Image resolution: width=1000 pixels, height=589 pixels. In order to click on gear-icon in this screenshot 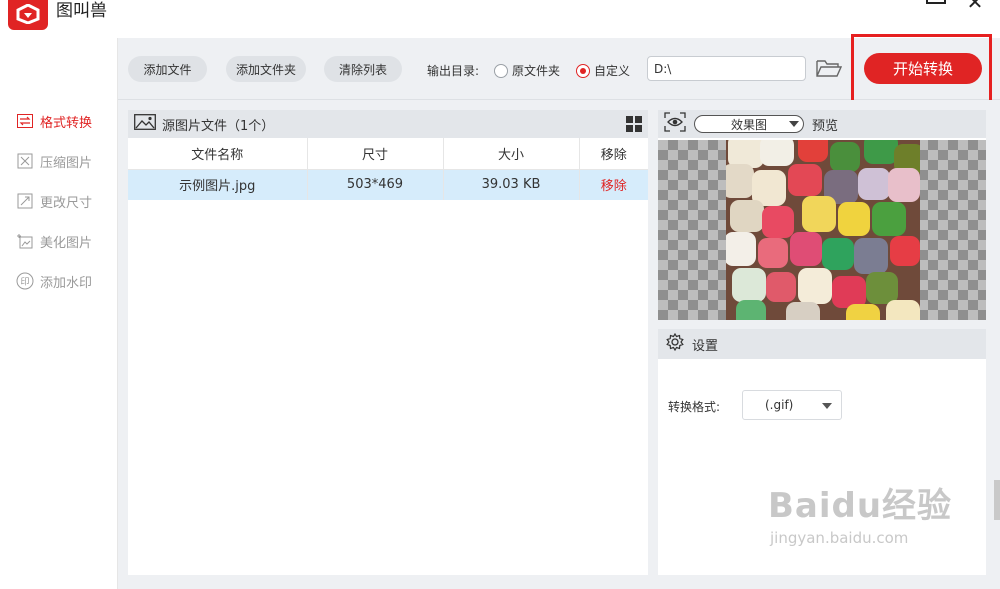, I will do `click(675, 343)`.